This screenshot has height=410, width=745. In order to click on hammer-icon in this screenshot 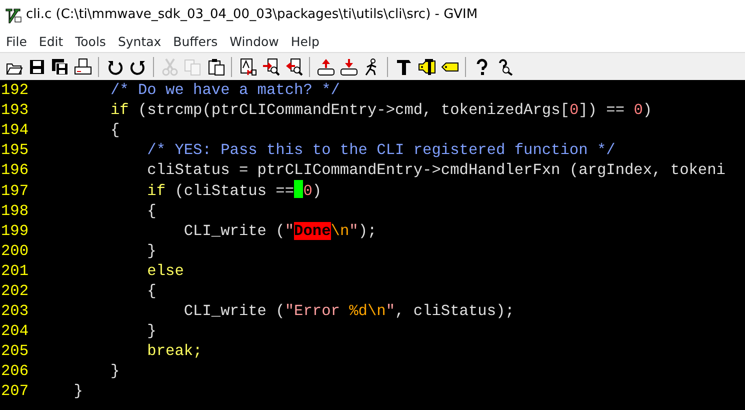, I will do `click(403, 67)`.